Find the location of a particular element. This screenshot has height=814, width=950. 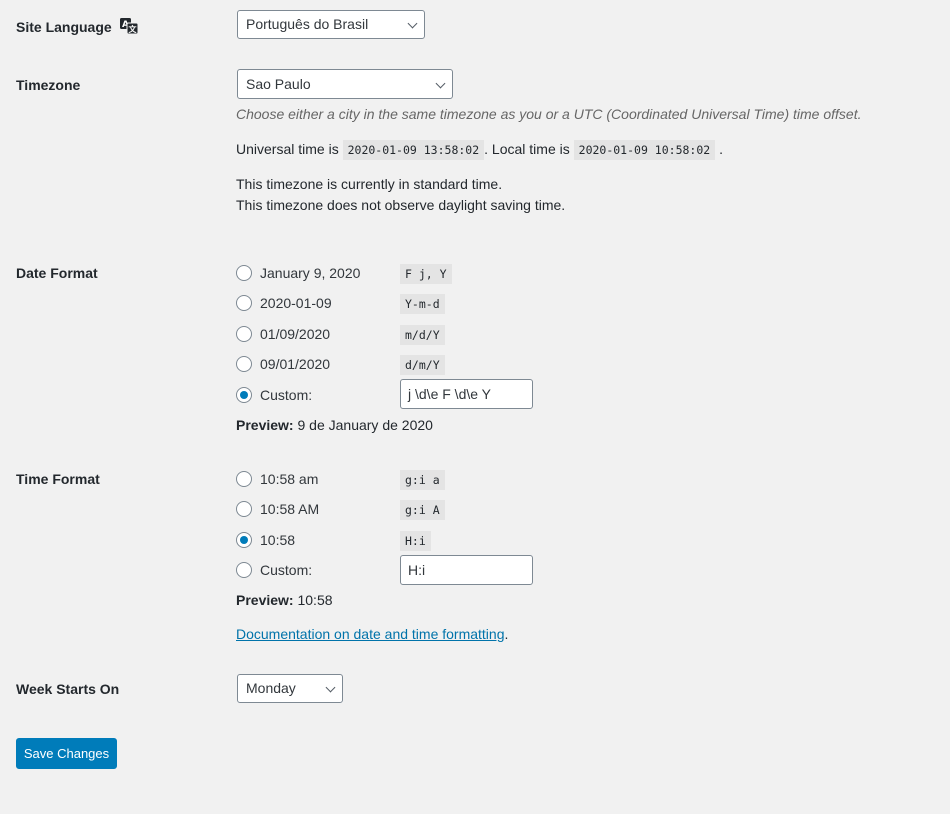

time-format-custom-label: Custom: is located at coordinates (286, 570).